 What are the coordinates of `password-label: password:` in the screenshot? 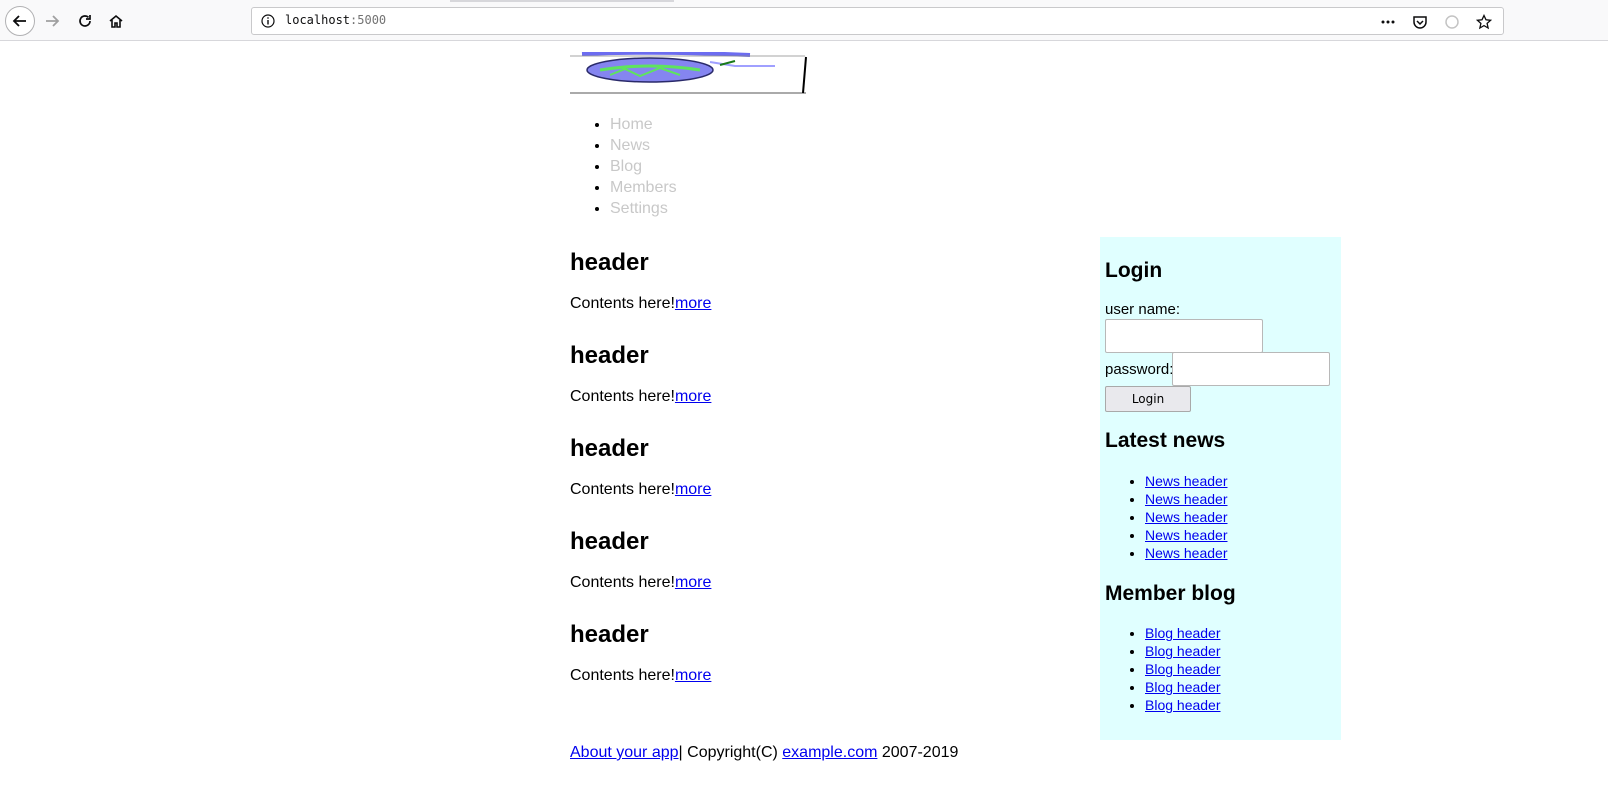 It's located at (1139, 369).